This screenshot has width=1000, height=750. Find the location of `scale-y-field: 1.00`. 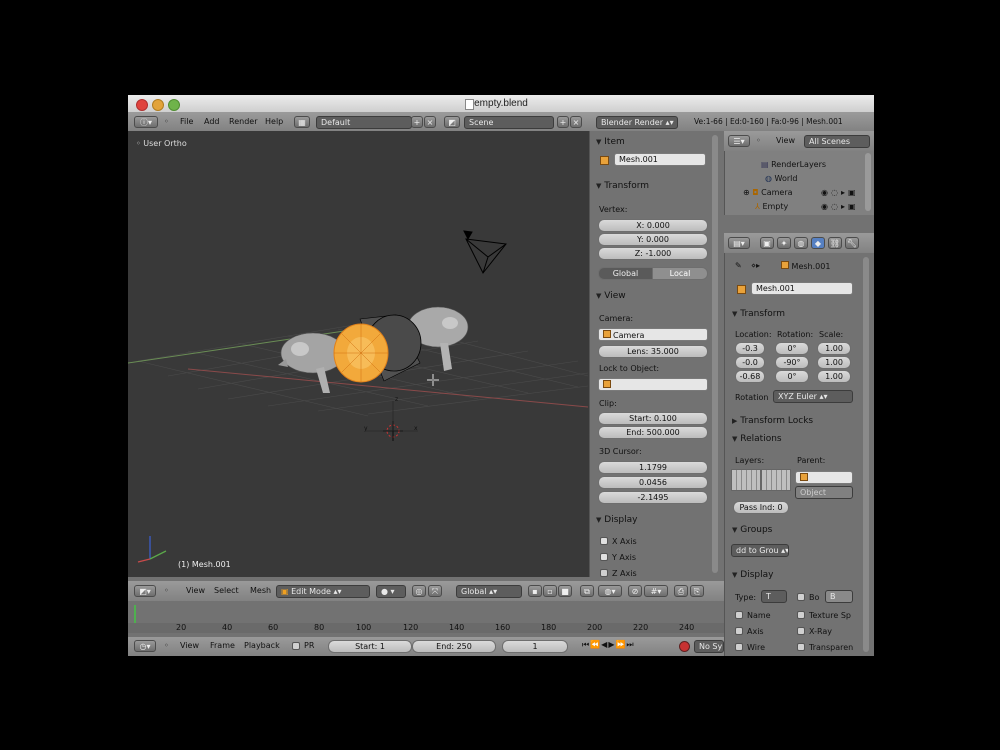

scale-y-field: 1.00 is located at coordinates (834, 362).